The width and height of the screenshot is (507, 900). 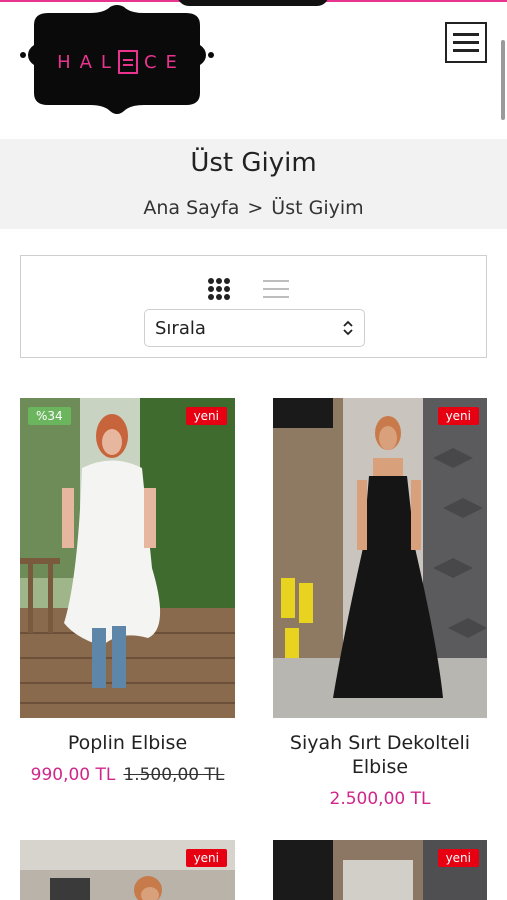 What do you see at coordinates (317, 208) in the screenshot?
I see `breadcrumb-current: Üst Giyim` at bounding box center [317, 208].